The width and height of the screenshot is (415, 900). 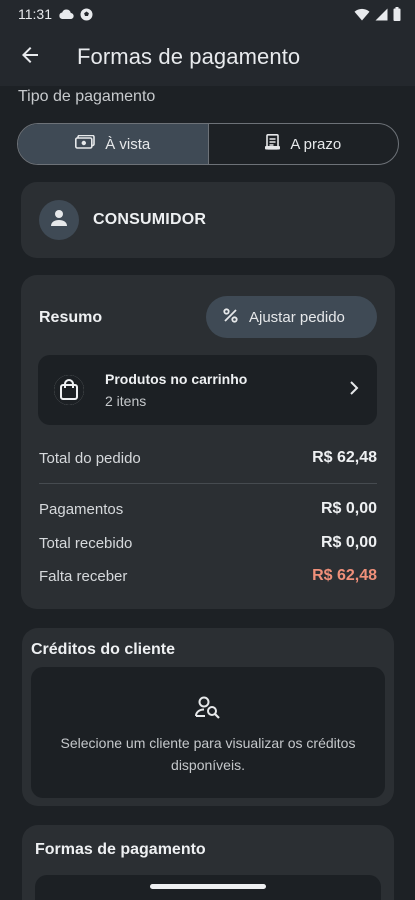 What do you see at coordinates (381, 14) in the screenshot?
I see `signal-icon` at bounding box center [381, 14].